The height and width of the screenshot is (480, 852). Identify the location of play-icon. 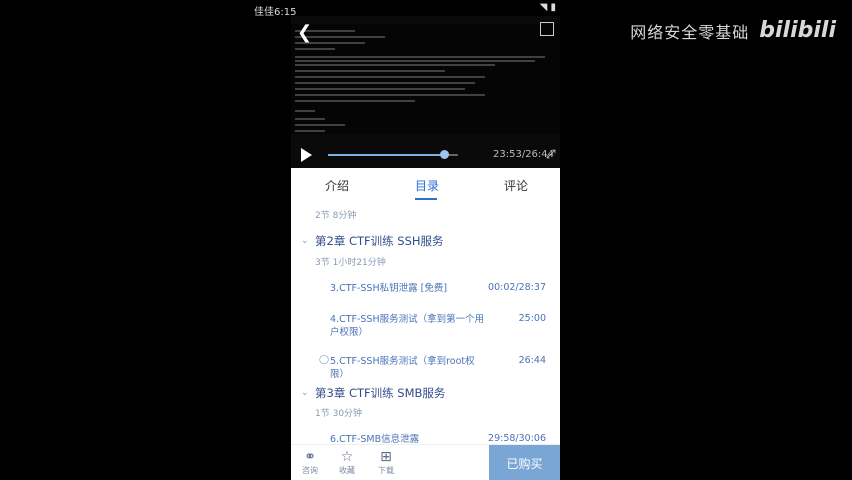
(306, 155).